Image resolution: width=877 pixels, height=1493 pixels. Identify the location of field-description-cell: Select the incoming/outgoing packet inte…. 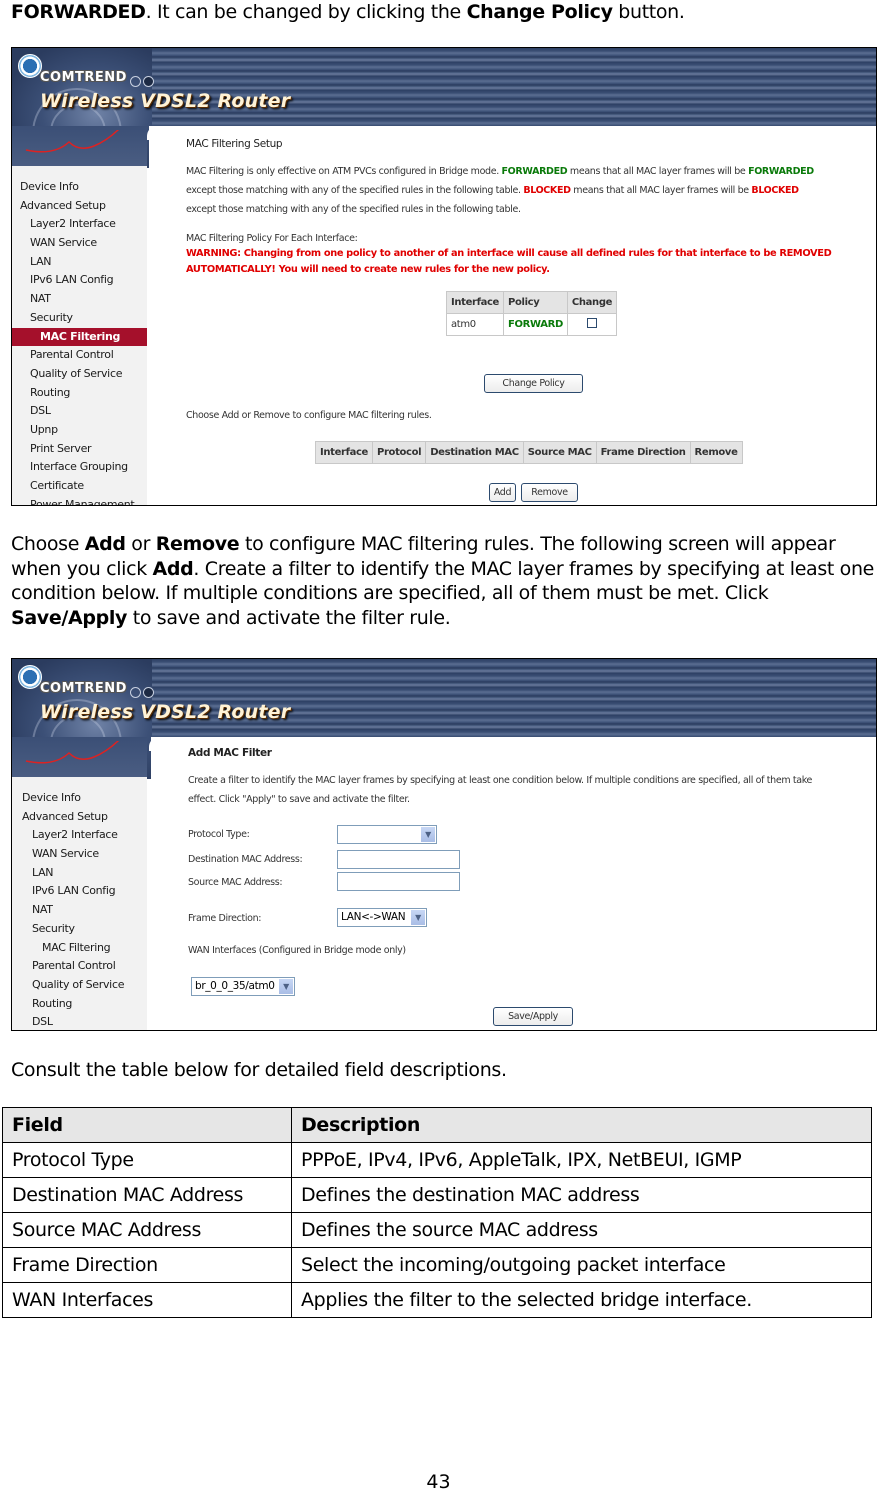
(581, 1265).